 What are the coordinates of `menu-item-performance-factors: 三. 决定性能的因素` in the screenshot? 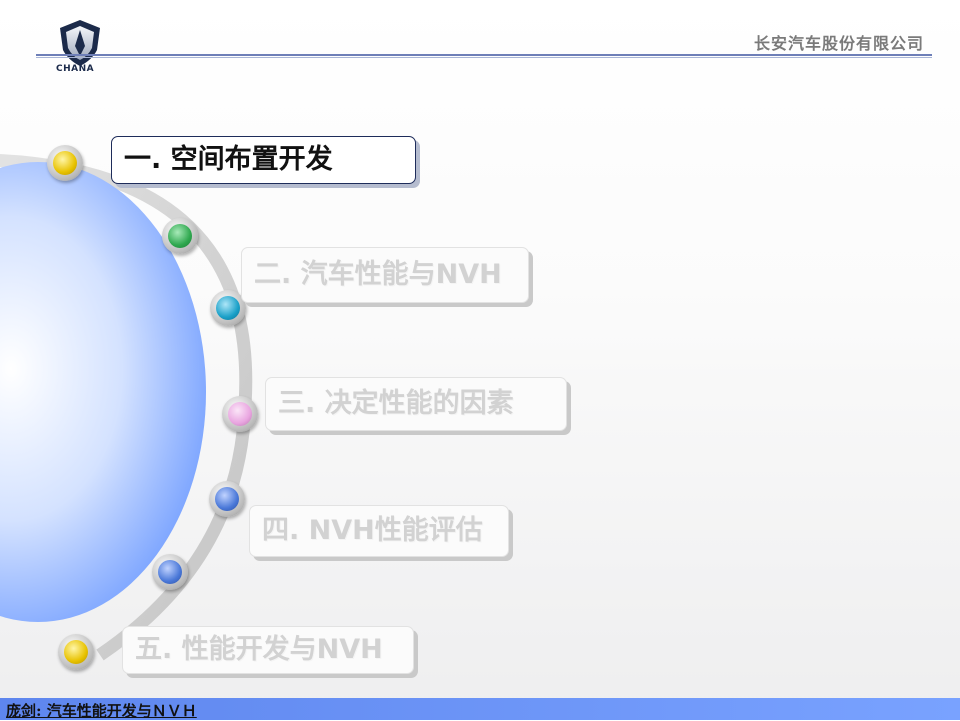 It's located at (416, 404).